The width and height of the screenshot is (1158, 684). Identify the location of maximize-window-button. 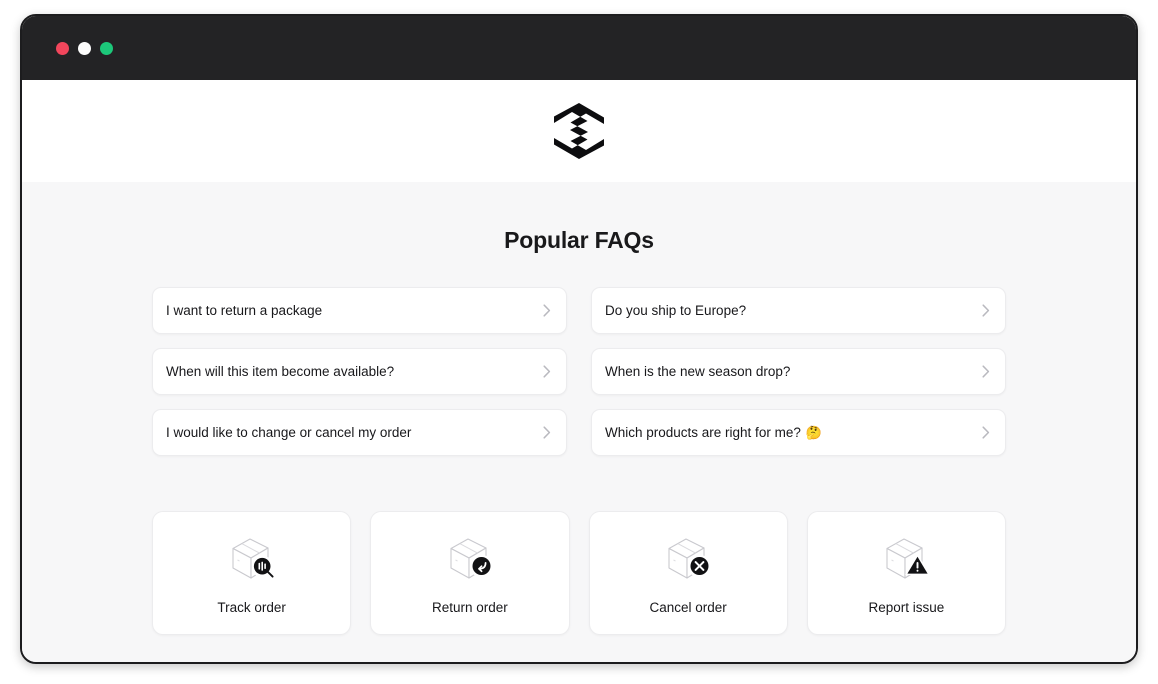
(106, 48).